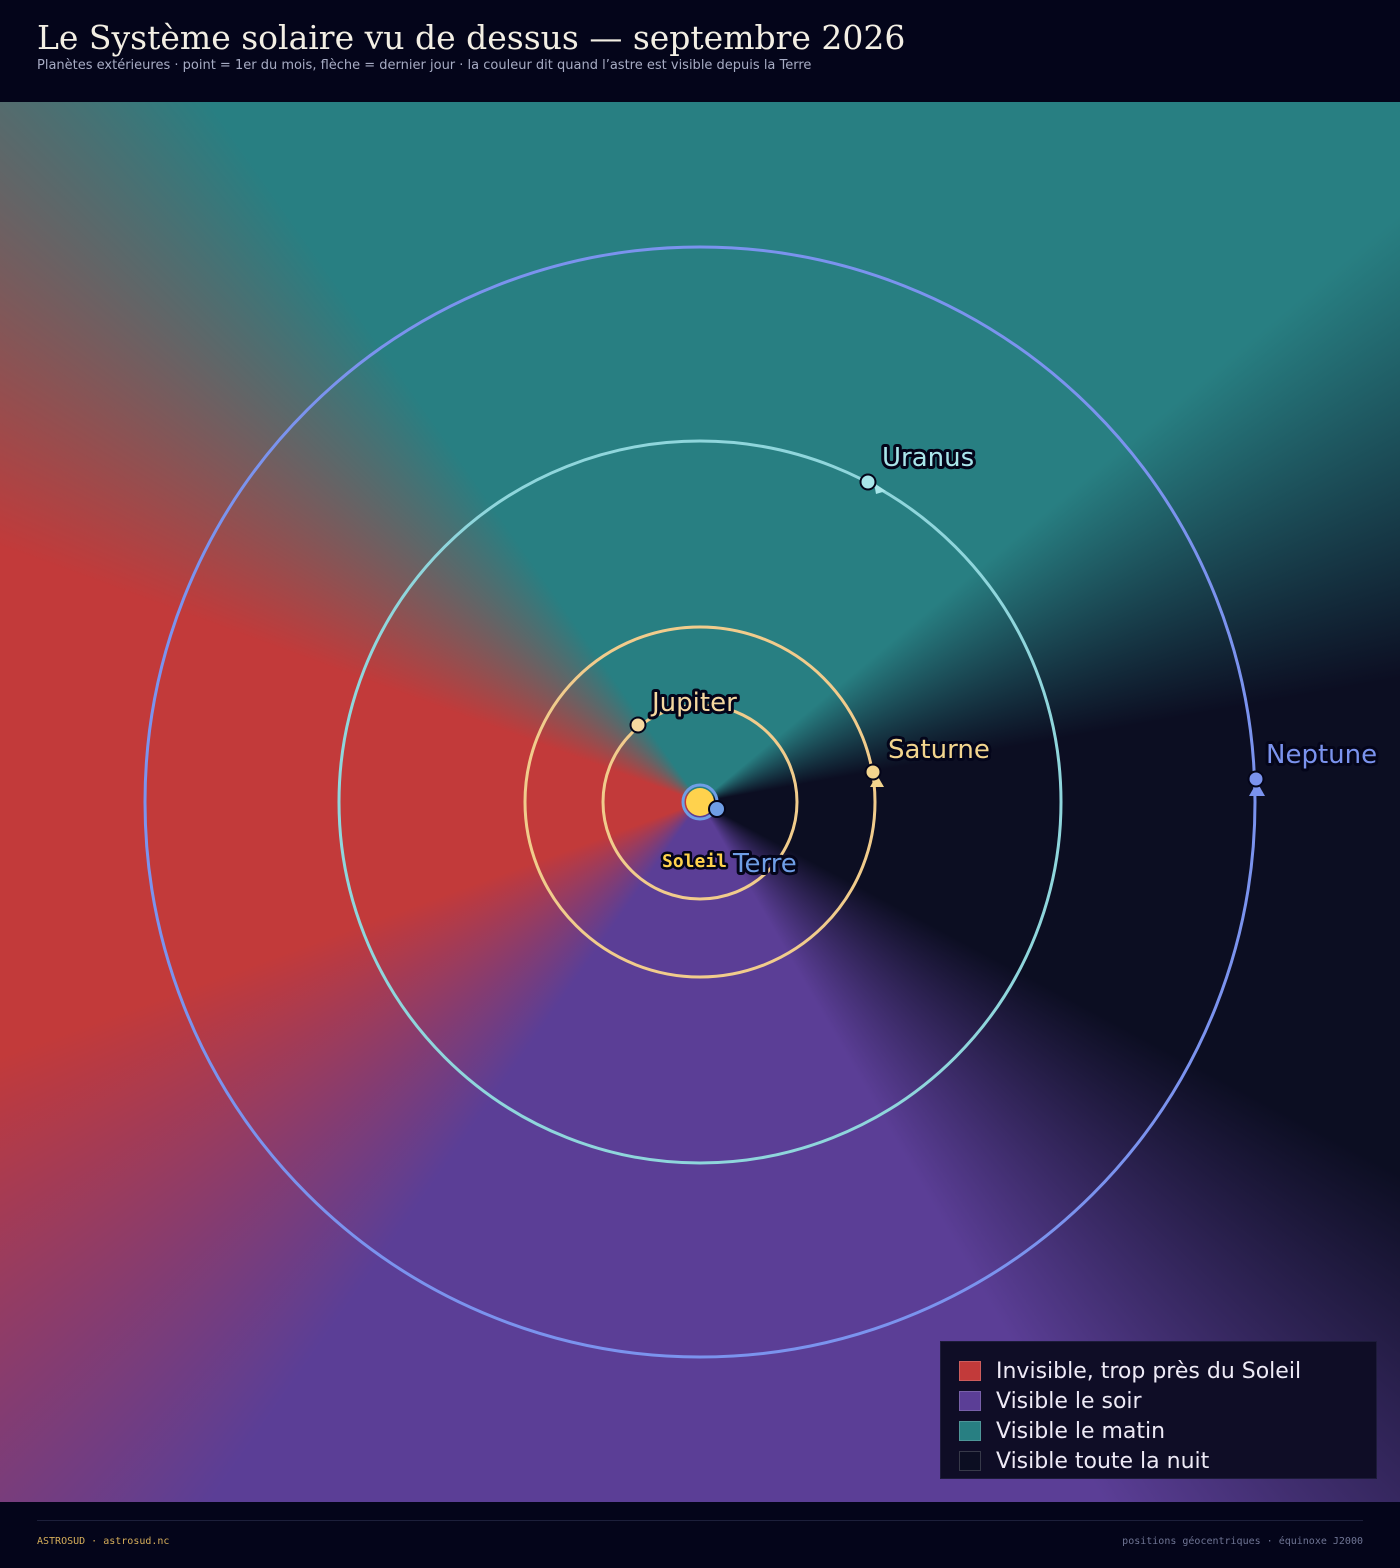 The image size is (1400, 1568). Describe the element at coordinates (970, 1401) in the screenshot. I see `legend-swatch-soir` at that location.